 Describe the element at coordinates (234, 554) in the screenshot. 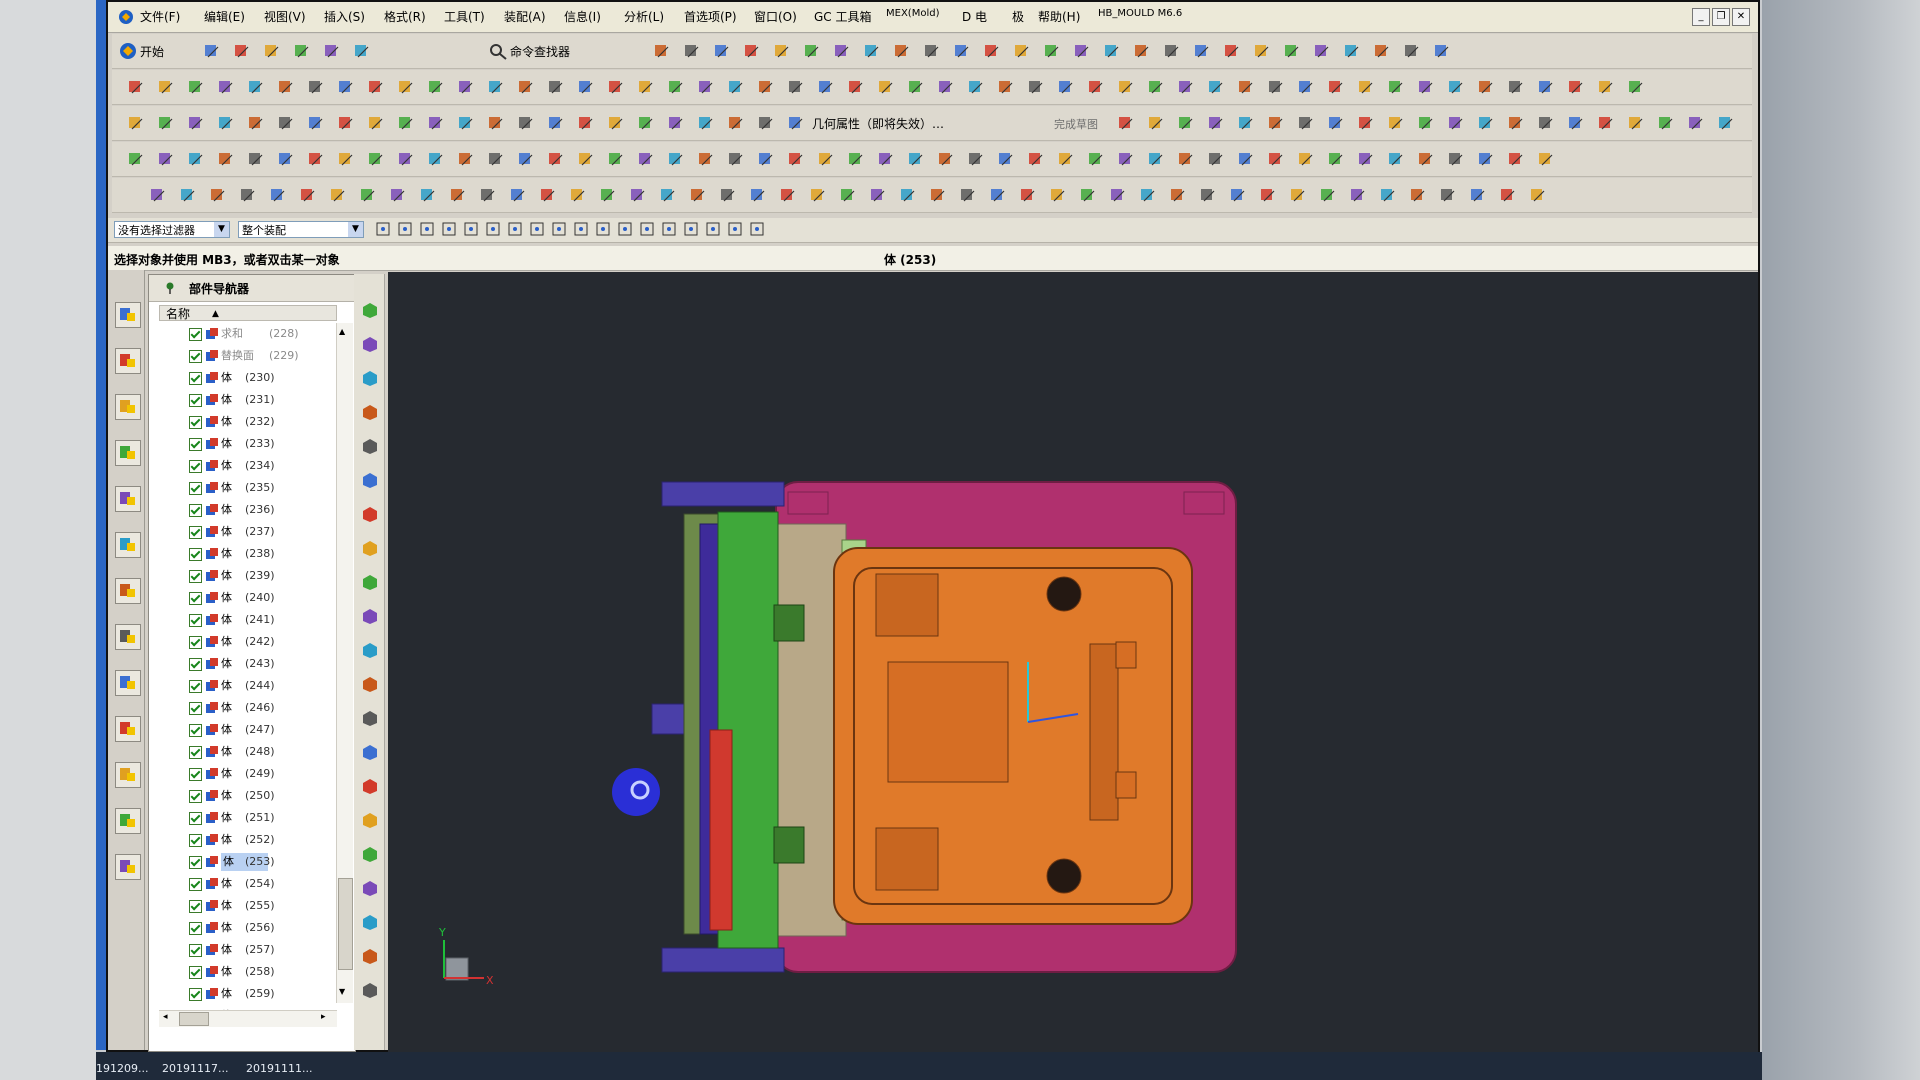

I see `tree-row: 体 (238)` at that location.